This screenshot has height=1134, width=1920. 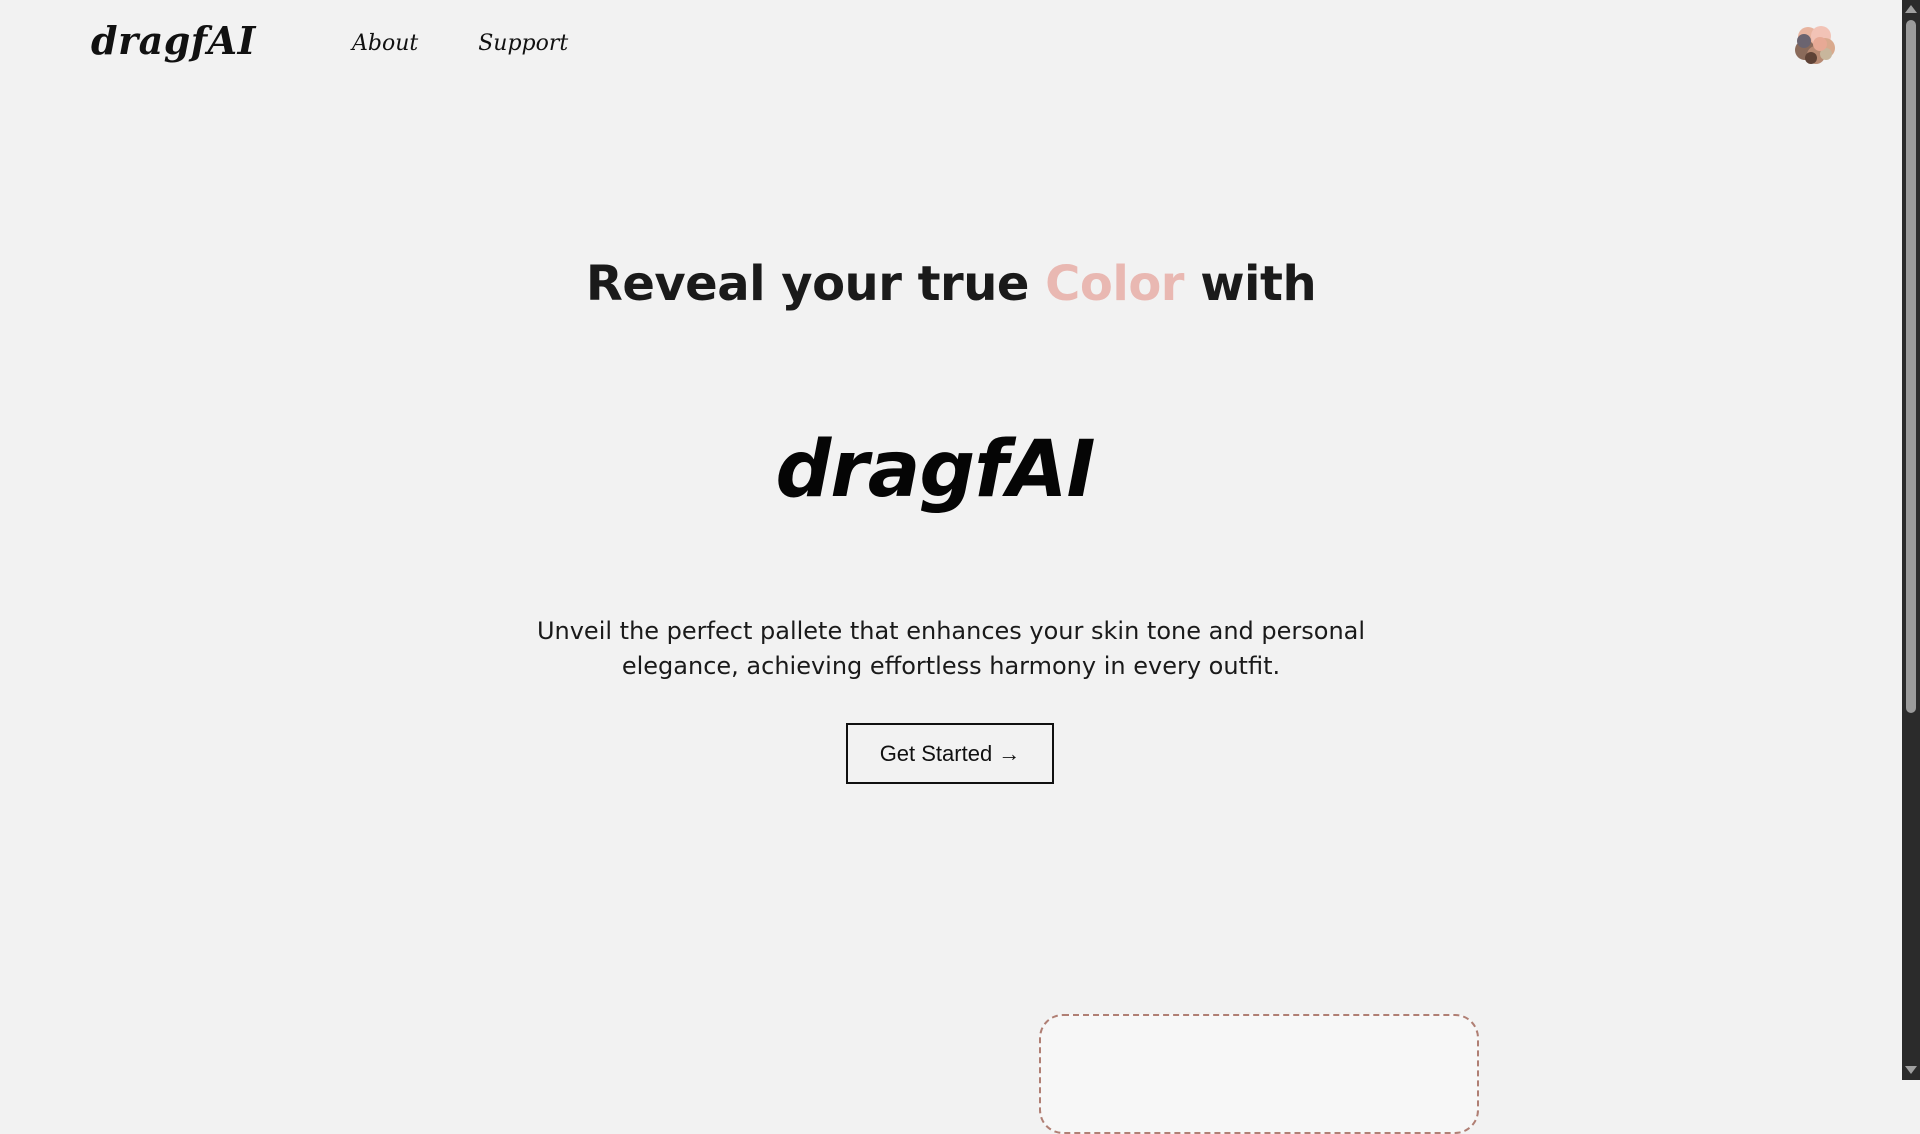 I want to click on main-nav: About Support, so click(x=460, y=43).